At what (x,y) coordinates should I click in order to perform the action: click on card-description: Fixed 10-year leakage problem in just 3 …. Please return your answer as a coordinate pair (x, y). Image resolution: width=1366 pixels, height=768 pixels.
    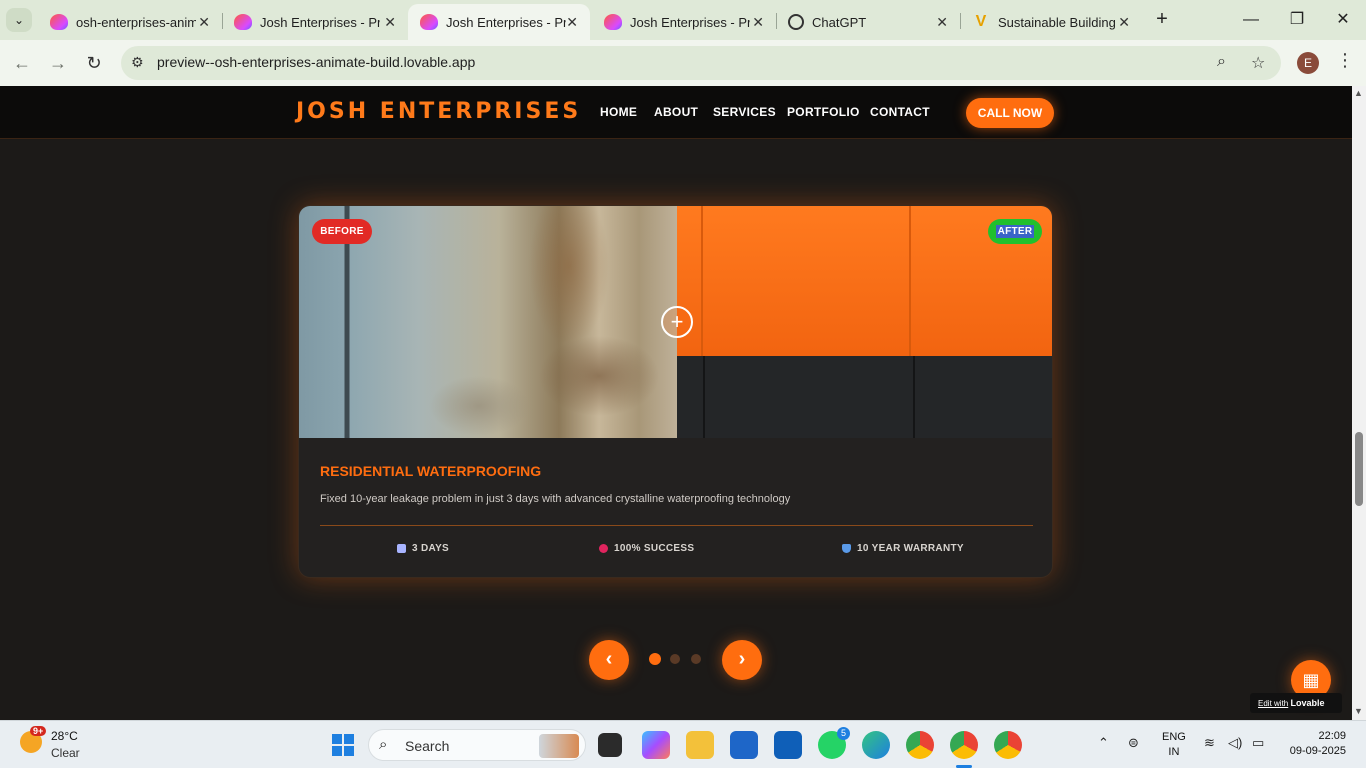
    Looking at the image, I should click on (555, 499).